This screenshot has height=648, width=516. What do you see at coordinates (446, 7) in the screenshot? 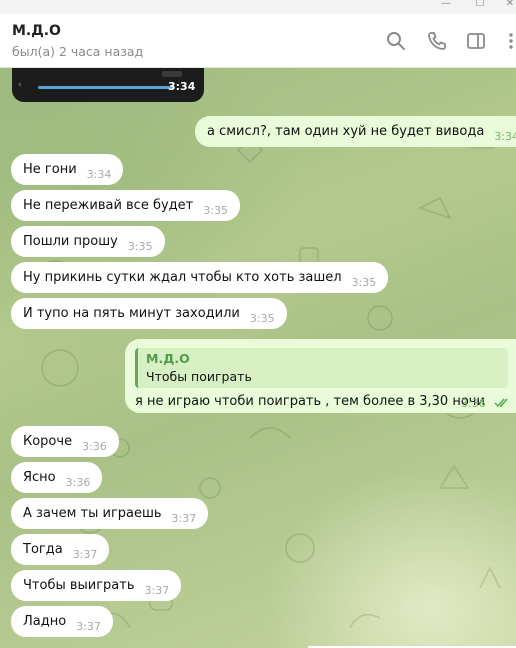
I see `minimize-button: —` at bounding box center [446, 7].